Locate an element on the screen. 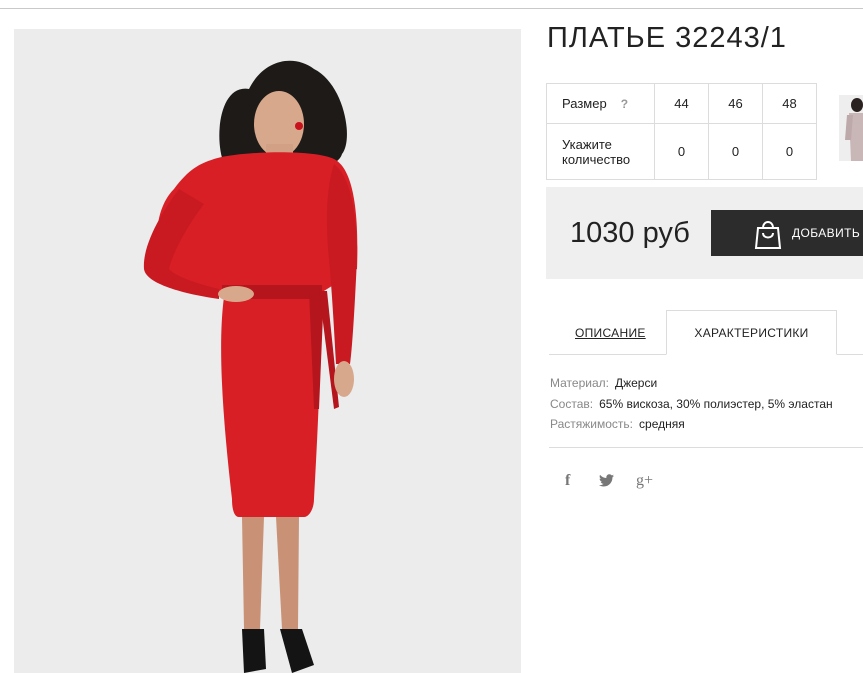  size-label-cell: Размер? is located at coordinates (600, 103).